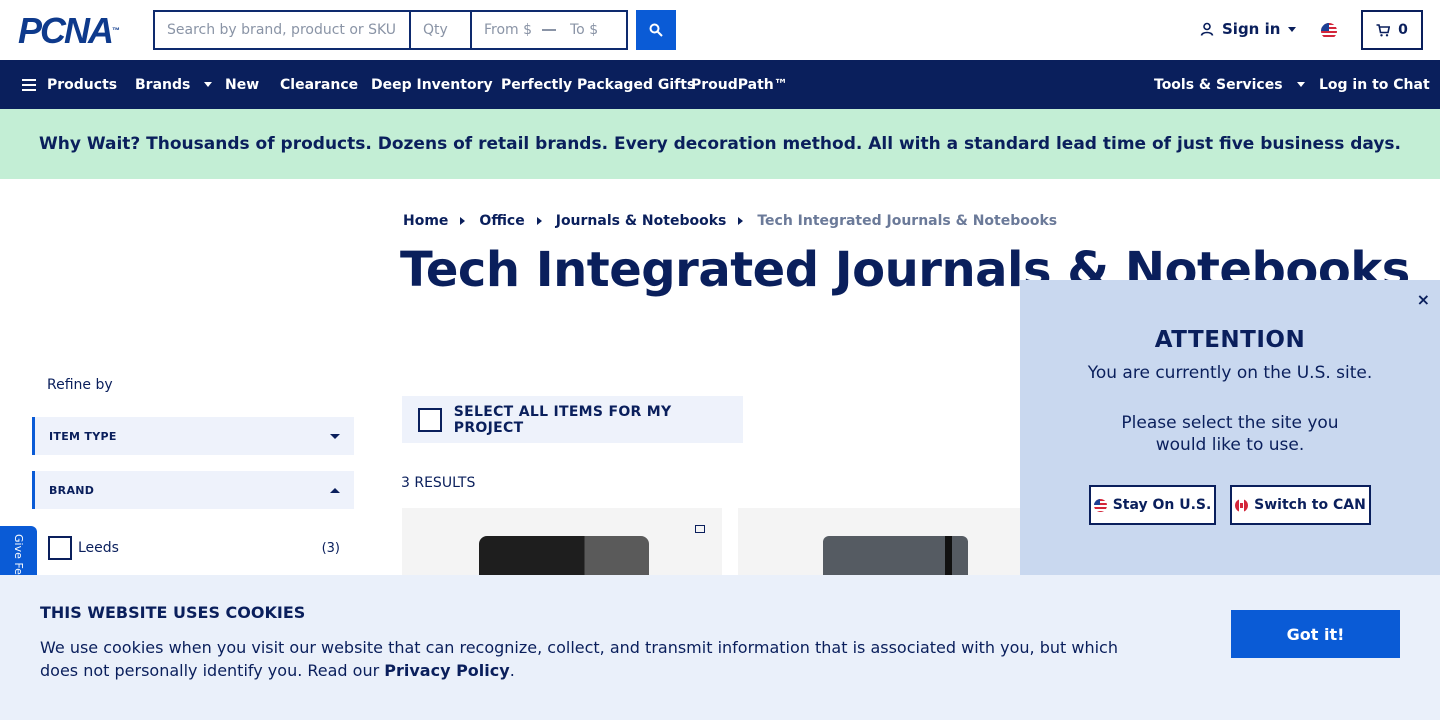  Describe the element at coordinates (283, 30) in the screenshot. I see `search-input` at that location.